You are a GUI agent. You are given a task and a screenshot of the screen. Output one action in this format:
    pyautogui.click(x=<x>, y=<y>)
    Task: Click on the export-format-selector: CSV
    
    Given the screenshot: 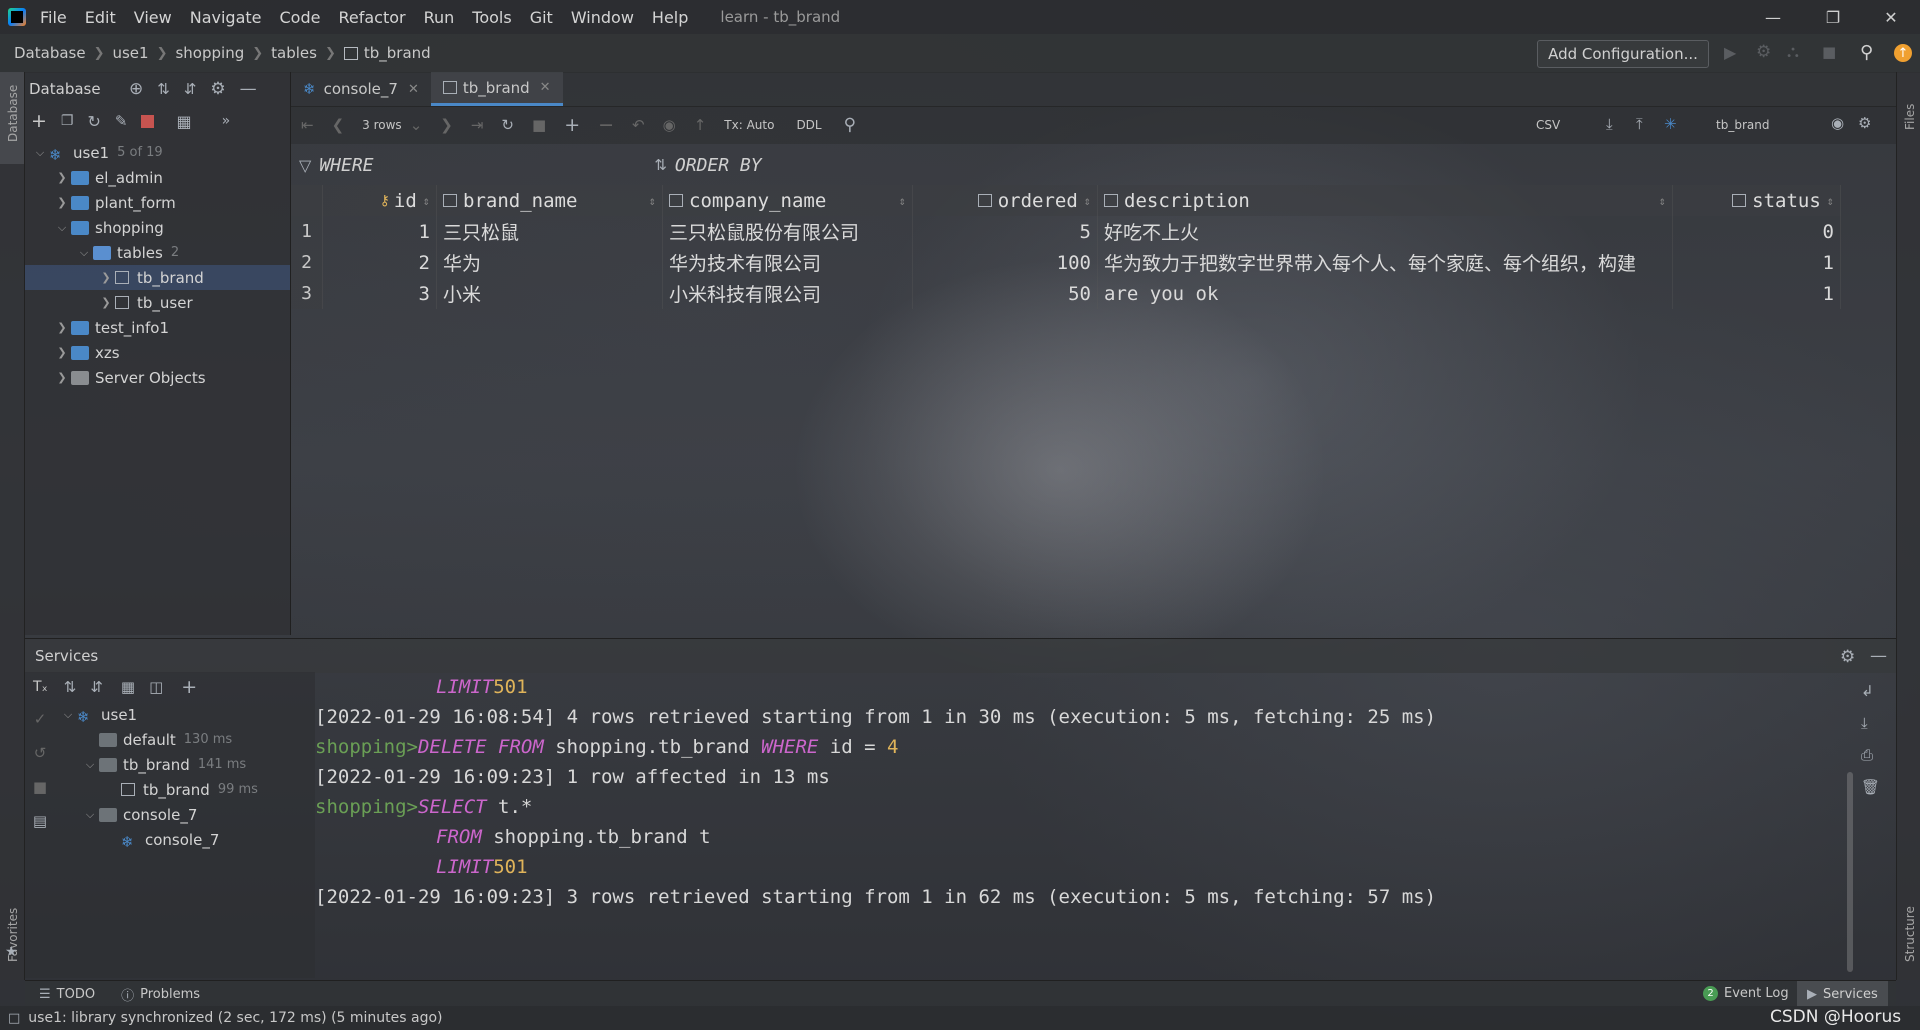 What is the action you would take?
    pyautogui.click(x=1548, y=125)
    